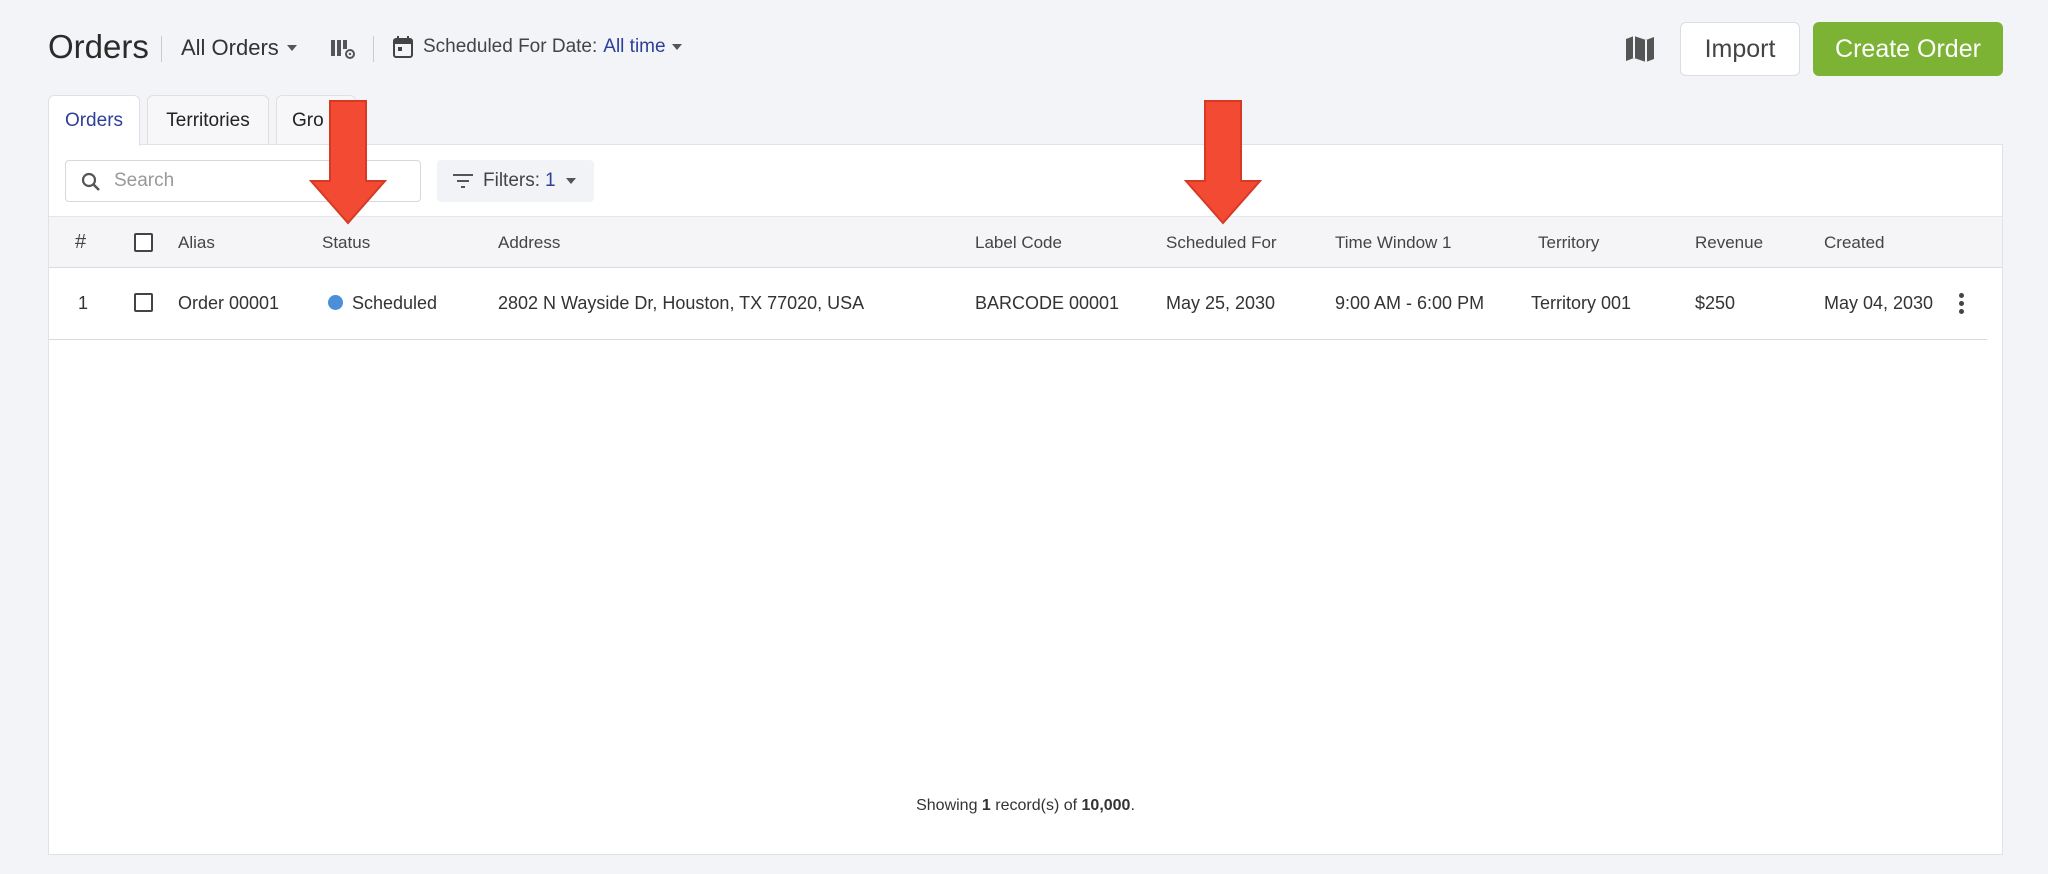 This screenshot has height=874, width=2048. I want to click on row-label-code: BARCODE 00001, so click(1047, 303).